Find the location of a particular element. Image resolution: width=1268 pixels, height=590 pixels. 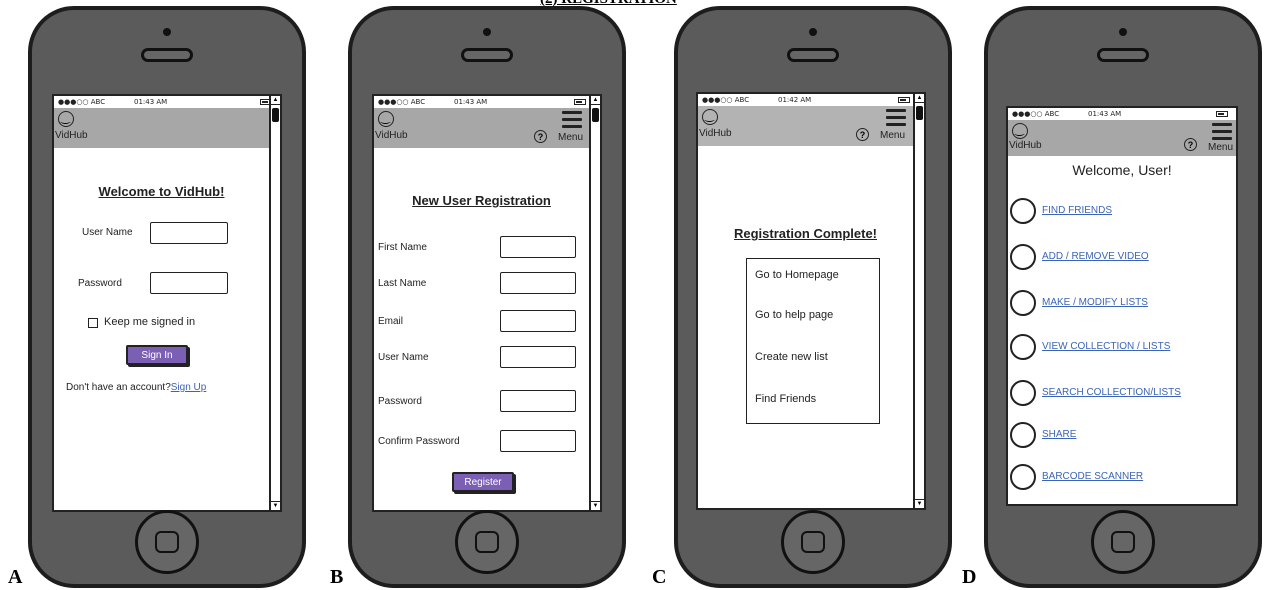

barcode-scanner-link: BARCODE SCANNER is located at coordinates (1092, 476).